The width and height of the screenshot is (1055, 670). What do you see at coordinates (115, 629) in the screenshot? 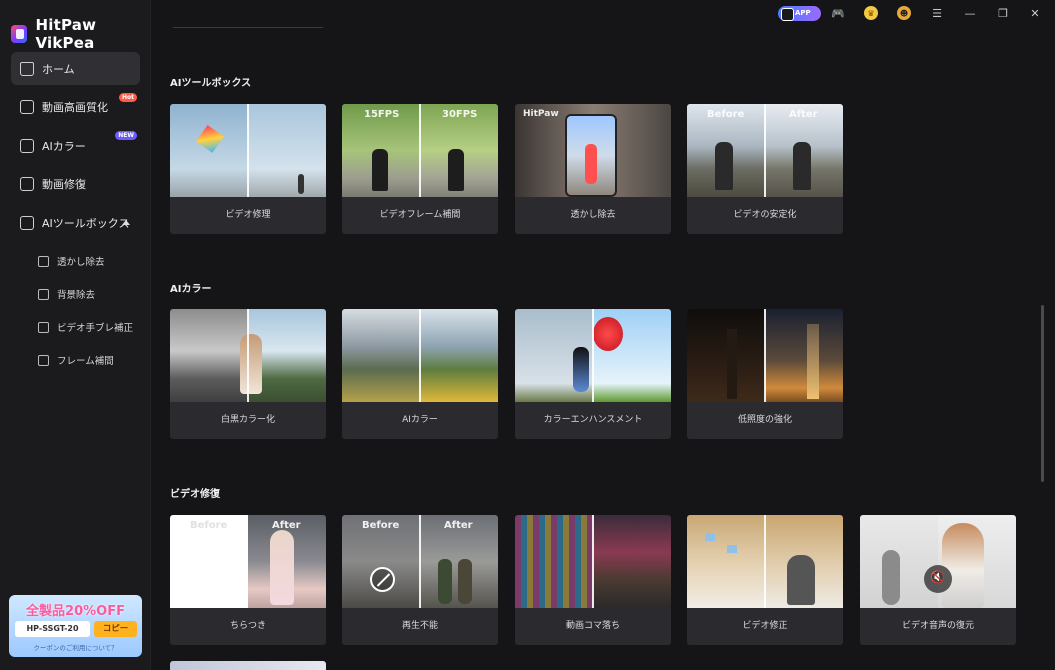
I see `copy-coupon-button: コピー` at bounding box center [115, 629].